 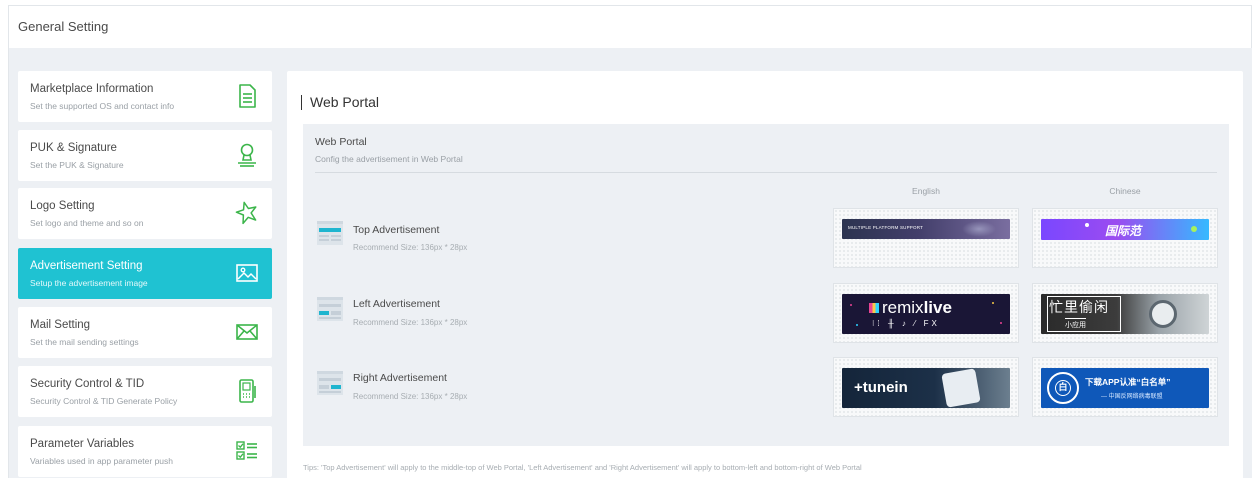 What do you see at coordinates (330, 233) in the screenshot?
I see `top-ad-layout-icon` at bounding box center [330, 233].